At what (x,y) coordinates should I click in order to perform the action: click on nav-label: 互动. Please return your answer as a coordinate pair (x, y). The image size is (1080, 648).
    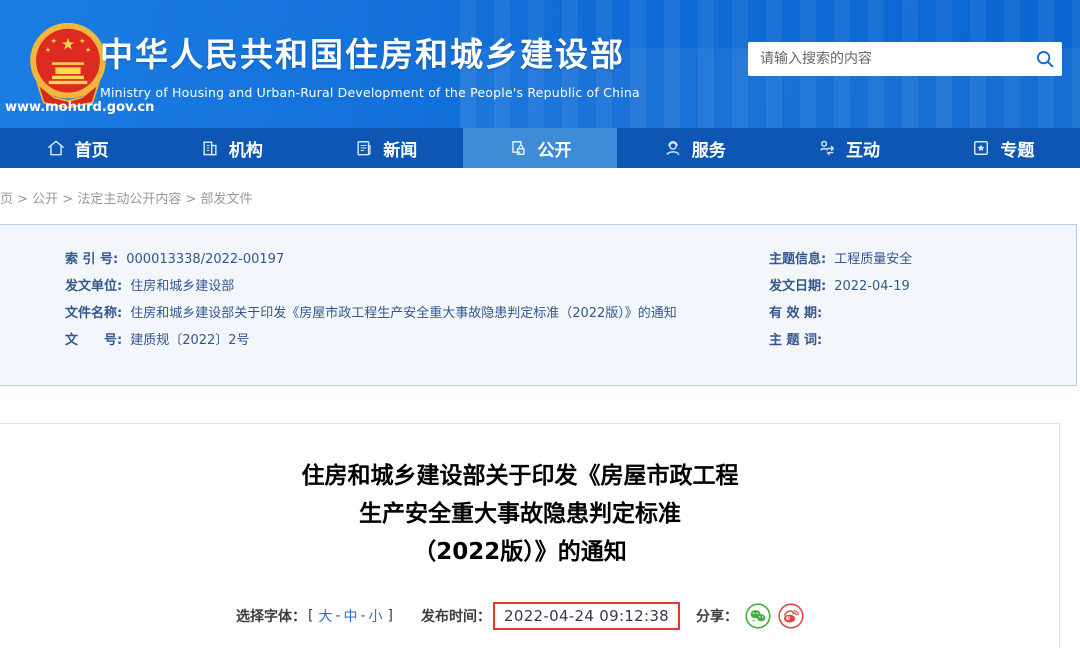
    Looking at the image, I should click on (863, 150).